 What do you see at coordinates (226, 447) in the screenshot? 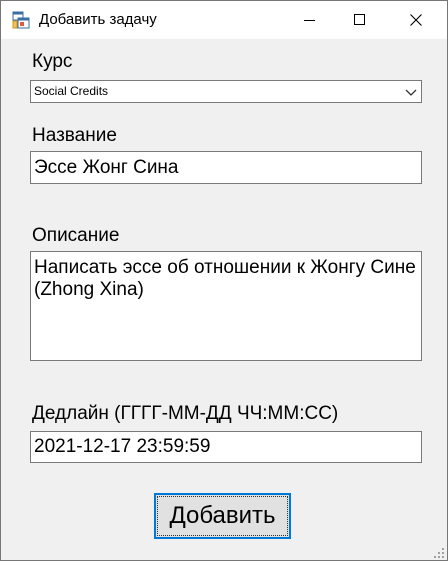
I see `deadline-field: 2021-12-17 23:59:59` at bounding box center [226, 447].